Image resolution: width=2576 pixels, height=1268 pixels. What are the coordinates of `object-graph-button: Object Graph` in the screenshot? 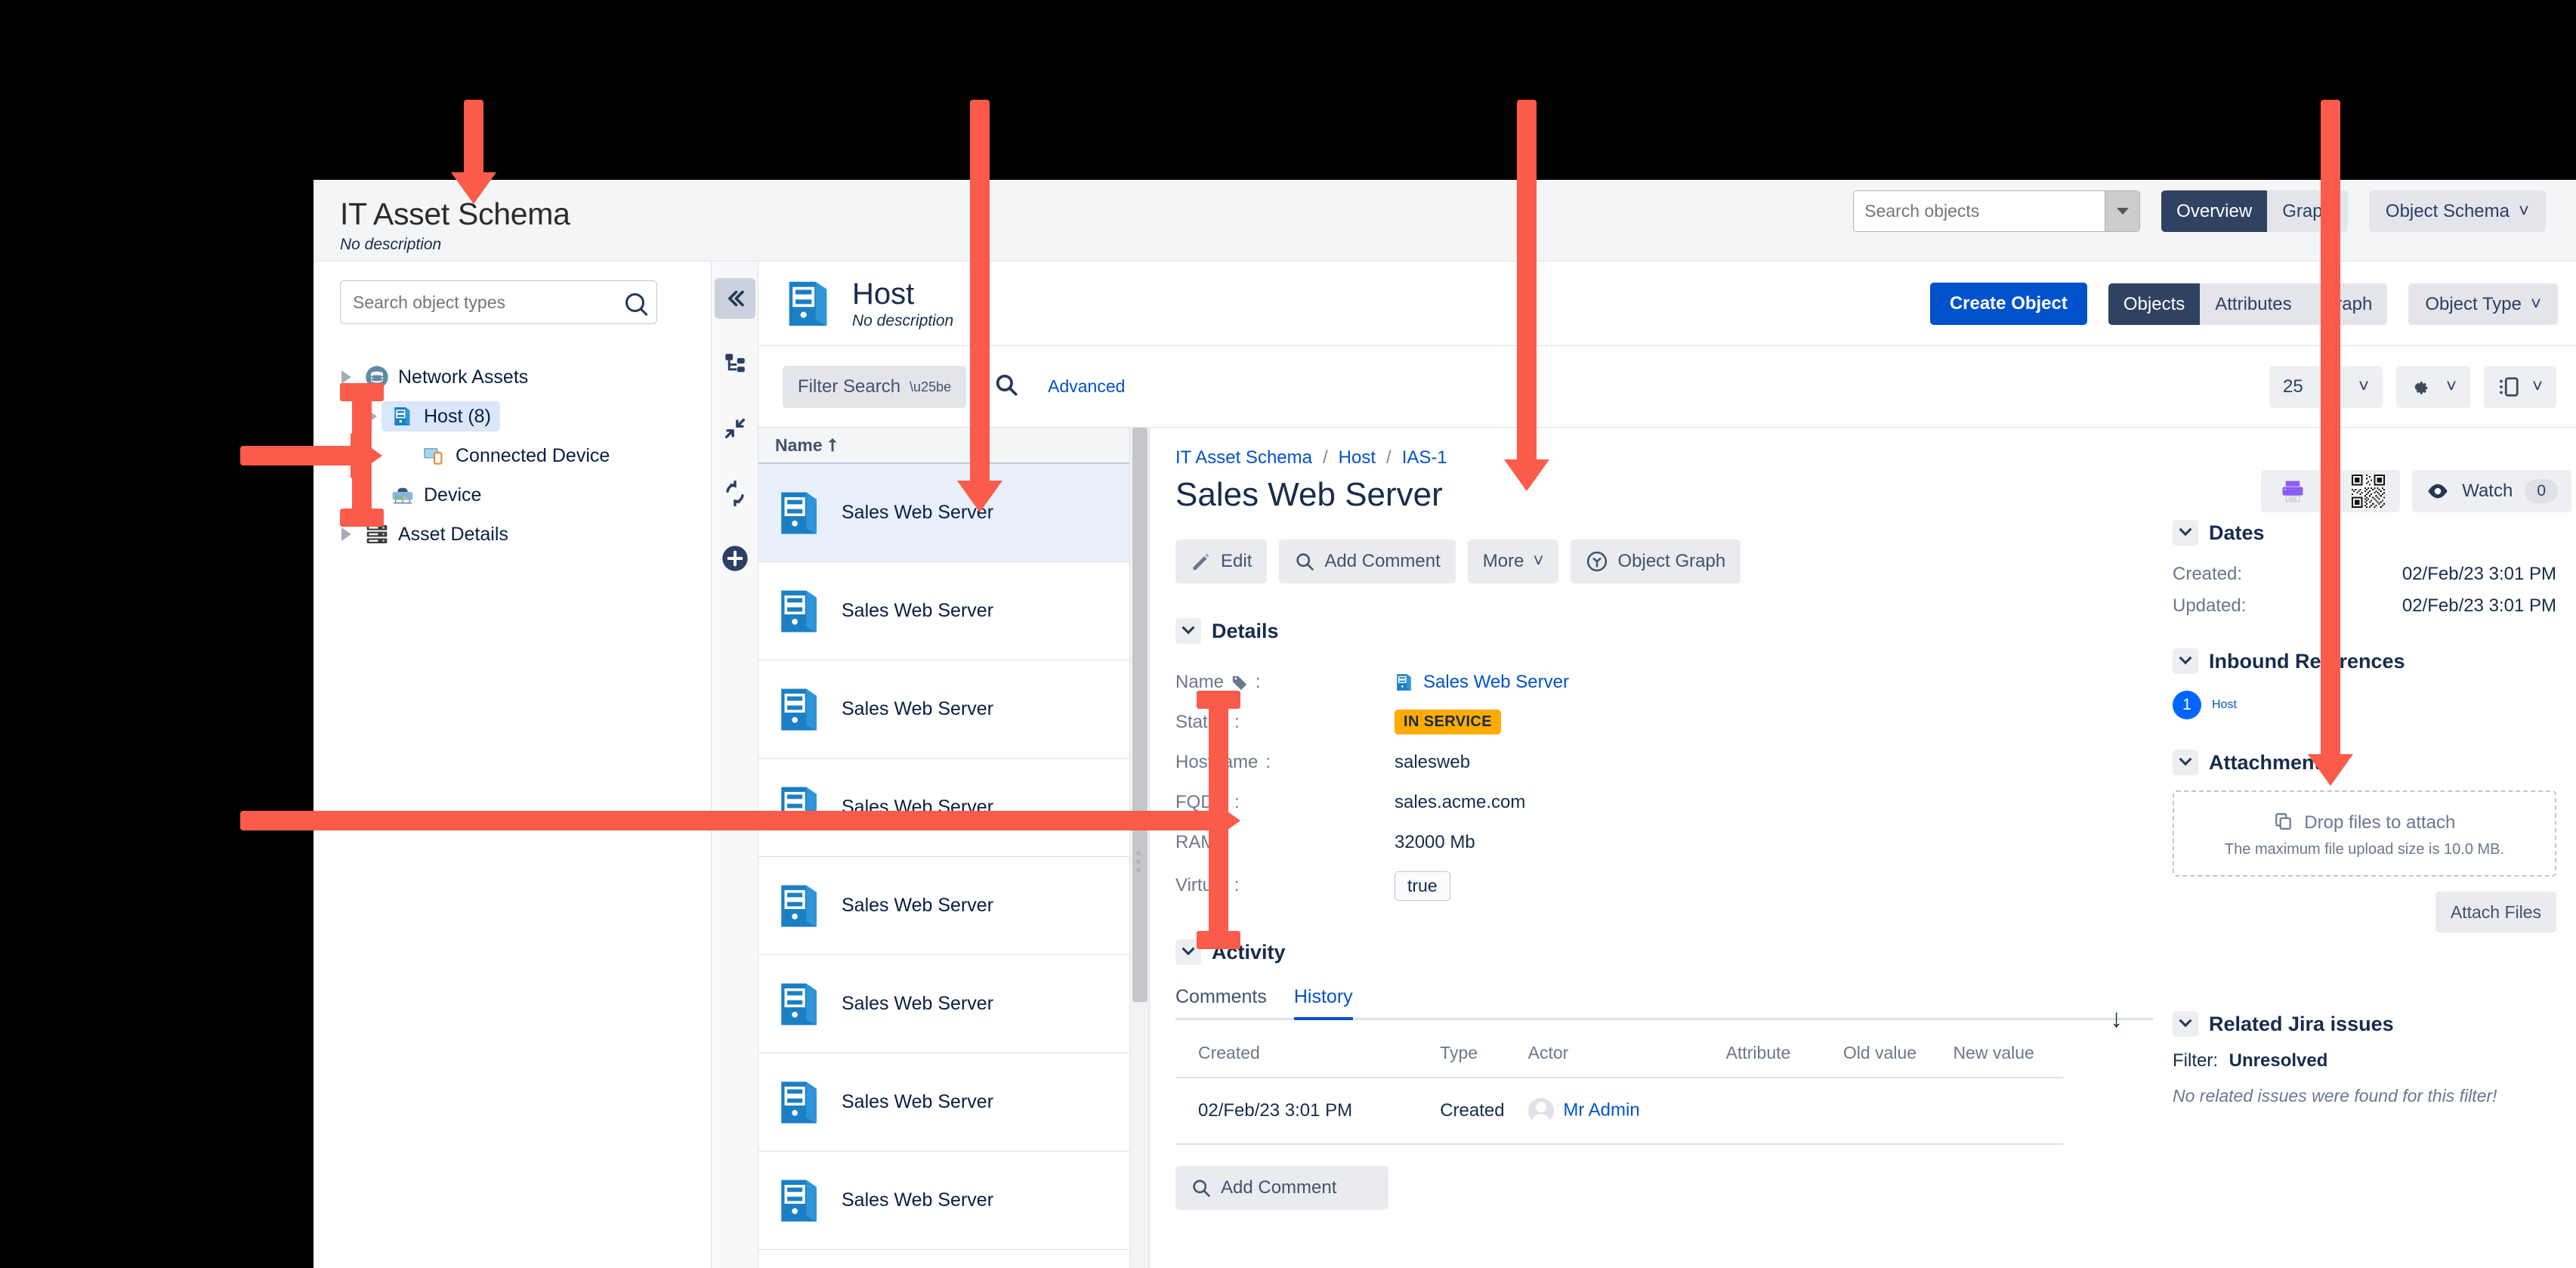 It's located at (1656, 561).